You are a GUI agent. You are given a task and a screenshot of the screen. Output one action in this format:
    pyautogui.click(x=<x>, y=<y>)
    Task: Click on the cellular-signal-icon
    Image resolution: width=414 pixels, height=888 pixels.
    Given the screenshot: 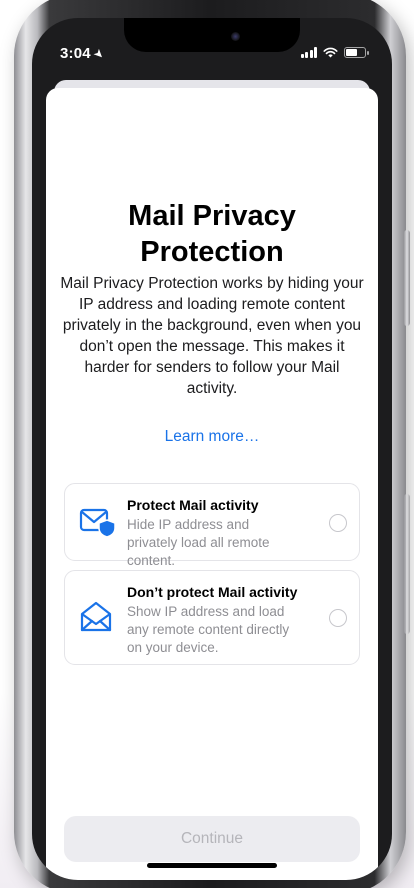 What is the action you would take?
    pyautogui.click(x=308, y=52)
    